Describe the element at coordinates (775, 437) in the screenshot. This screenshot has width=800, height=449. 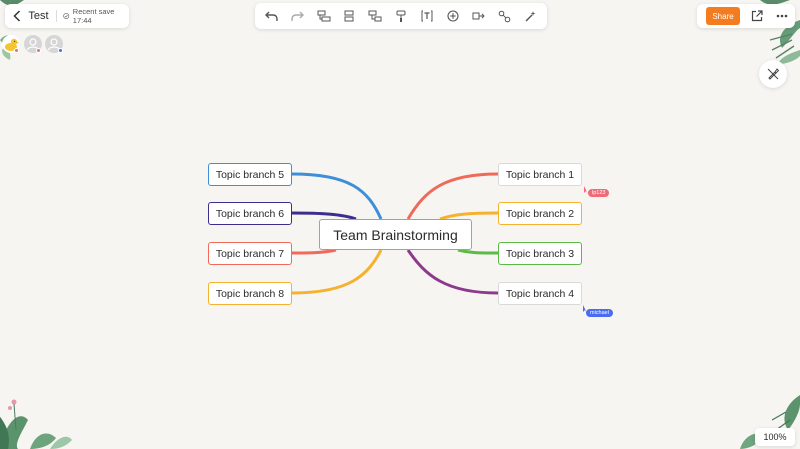
I see `zoom-level: 100%` at that location.